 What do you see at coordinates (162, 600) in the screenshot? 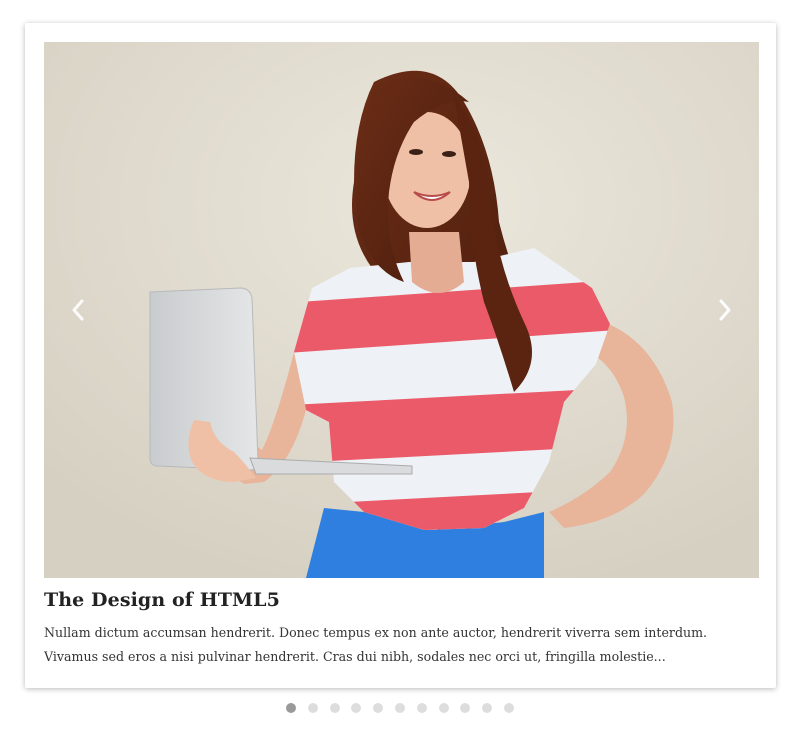
I see `slide-title: The Design of HTML5` at bounding box center [162, 600].